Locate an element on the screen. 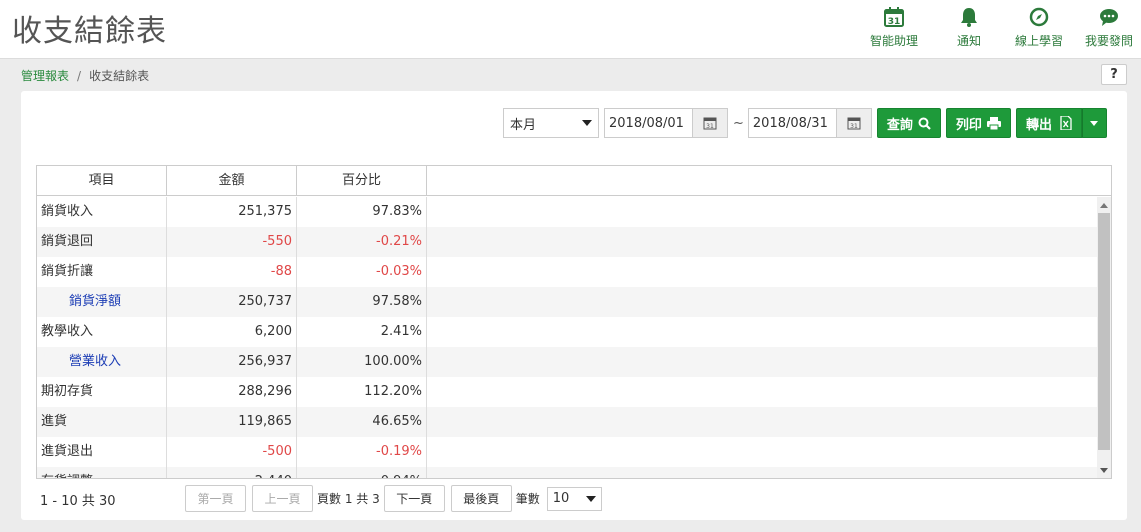 This screenshot has height=532, width=1141. cell-item: 進貨 is located at coordinates (102, 422).